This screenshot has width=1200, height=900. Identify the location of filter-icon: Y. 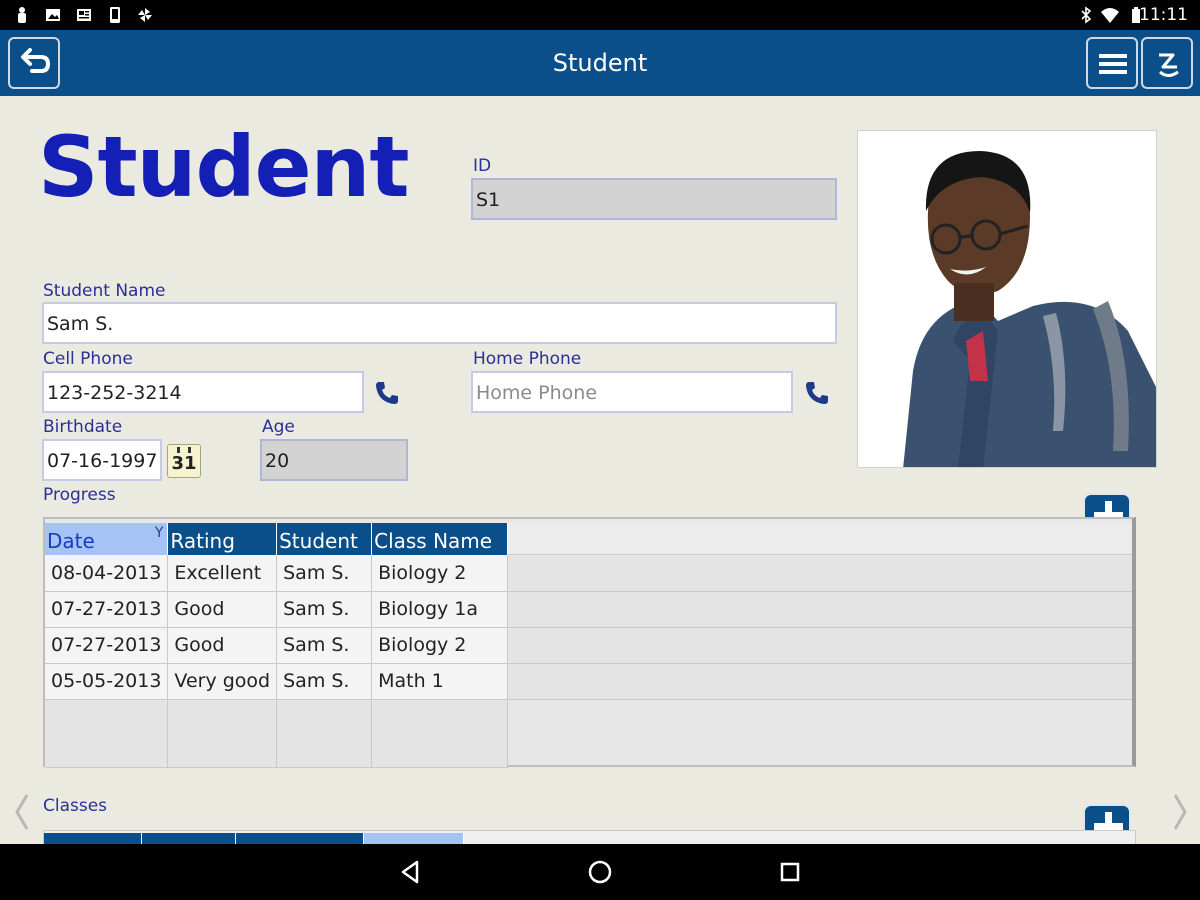
(159, 533).